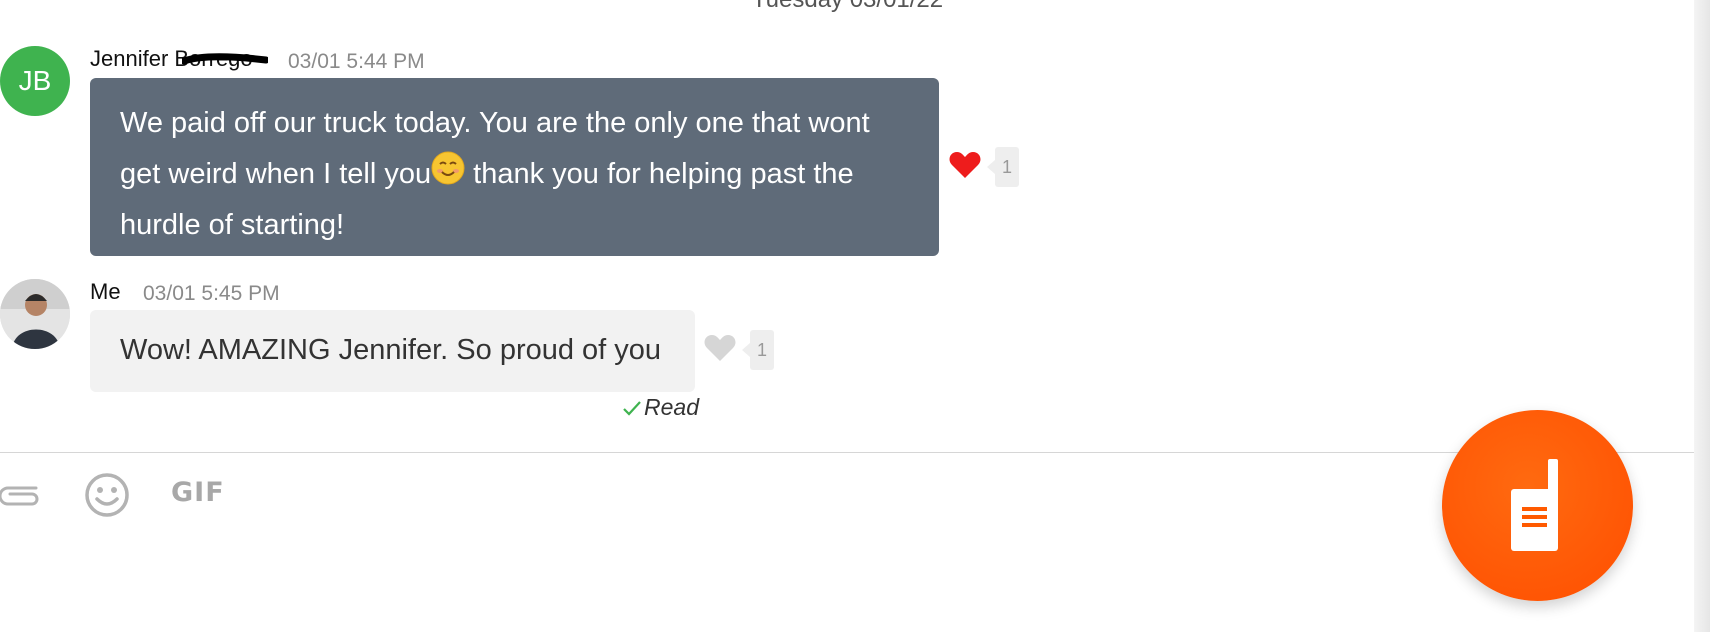  Describe the element at coordinates (107, 495) in the screenshot. I see `smiley-icon` at that location.